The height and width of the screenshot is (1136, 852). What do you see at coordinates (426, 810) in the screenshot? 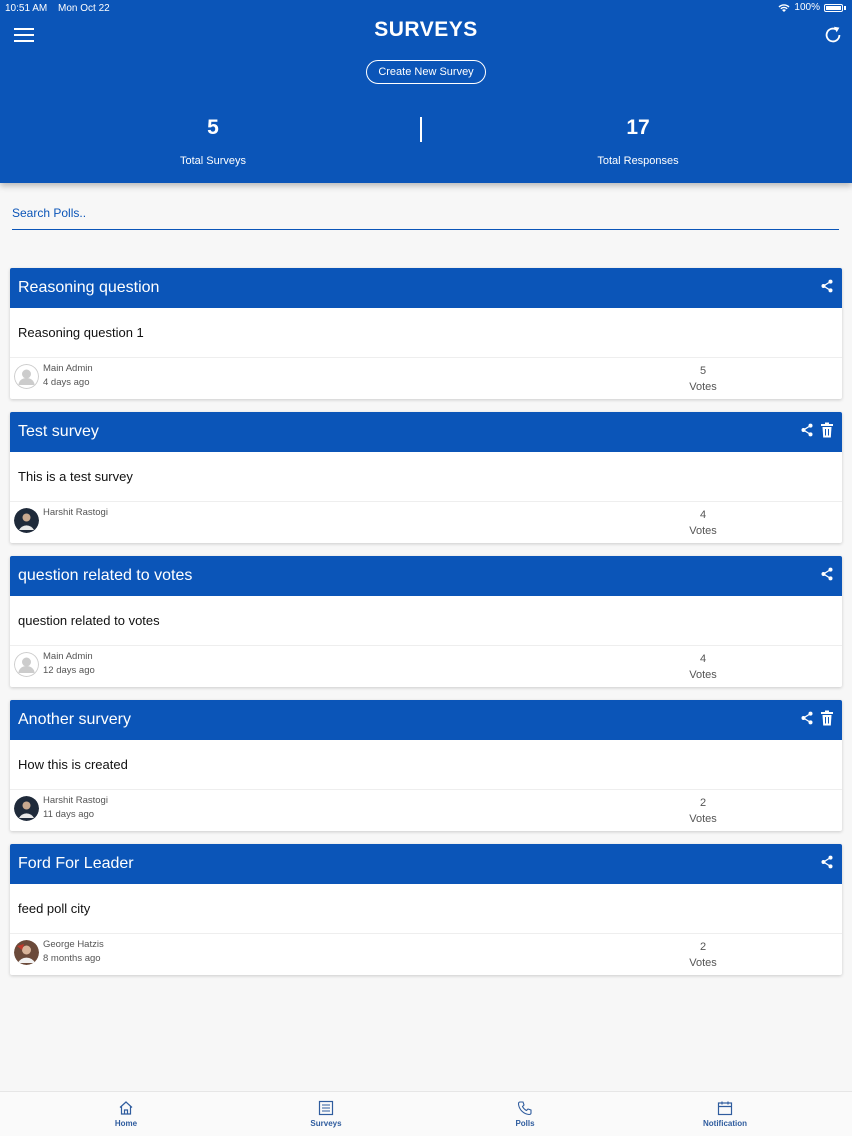
I see `survey-footer: Harshit Rastogi 11 days ago 2 Votes` at bounding box center [426, 810].